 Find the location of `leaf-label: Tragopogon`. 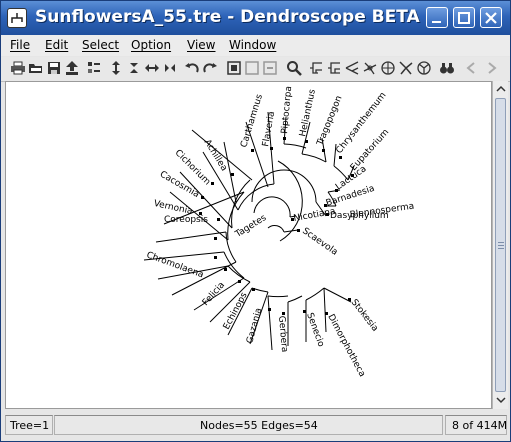

leaf-label: Tragopogon is located at coordinates (329, 121).